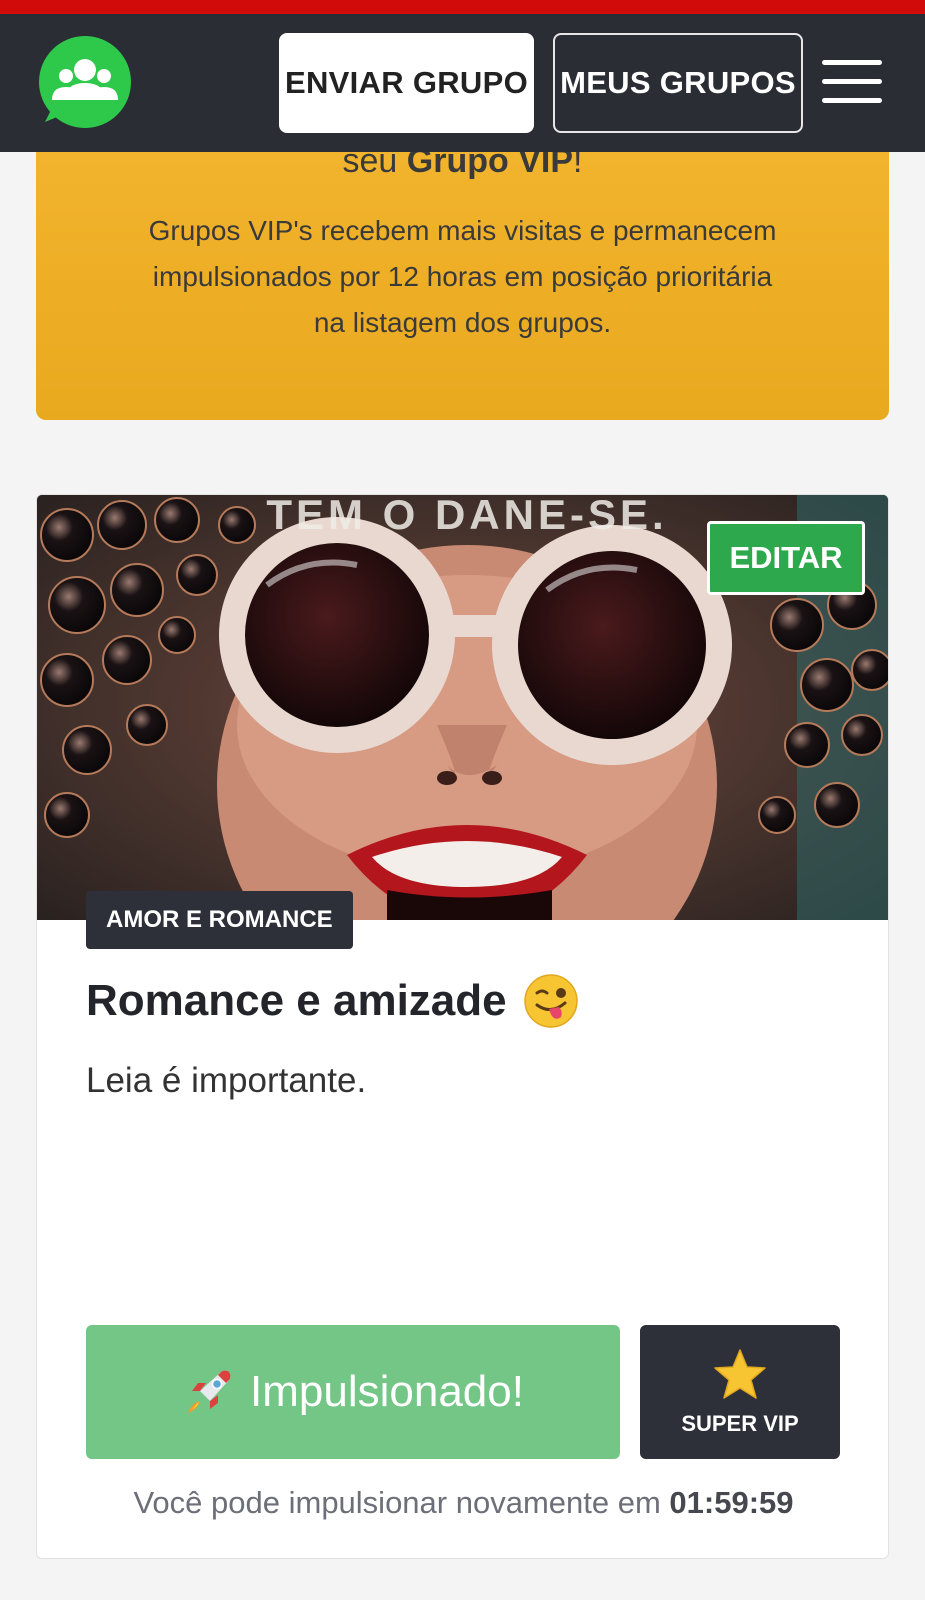  Describe the element at coordinates (550, 1001) in the screenshot. I see `winking-tongue-emoji-icon` at that location.